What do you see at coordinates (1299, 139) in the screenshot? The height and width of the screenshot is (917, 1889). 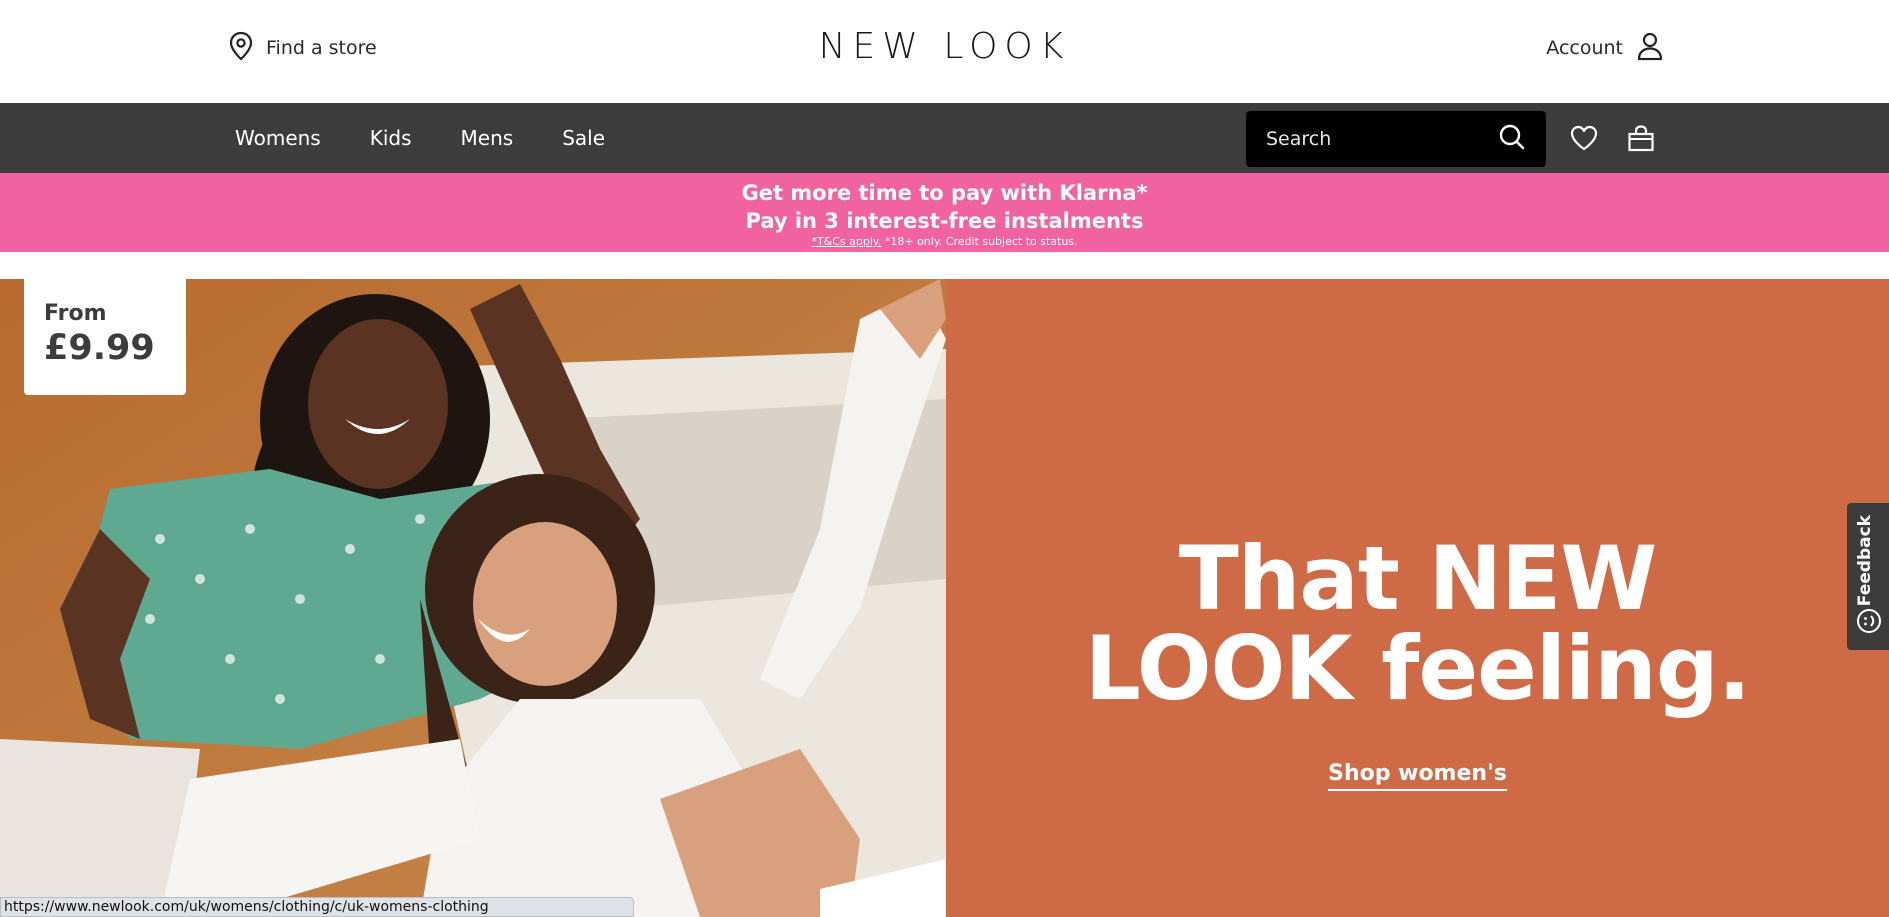 I see `search-placeholder: Search` at bounding box center [1299, 139].